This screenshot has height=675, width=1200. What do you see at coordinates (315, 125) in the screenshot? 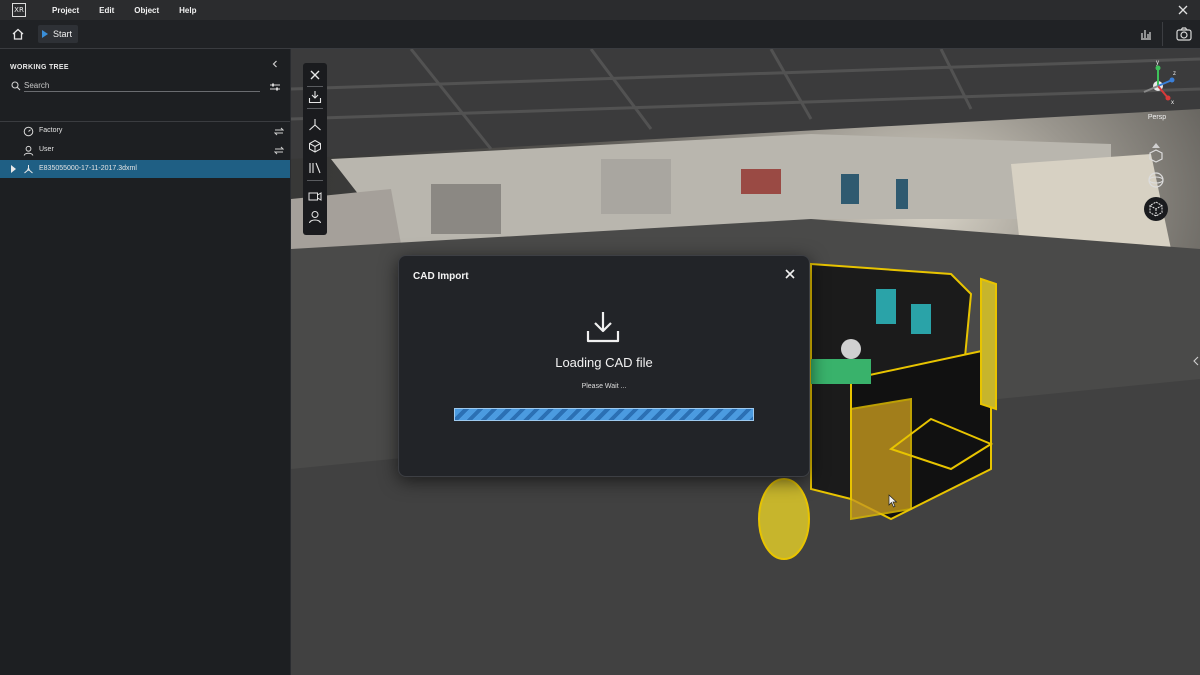
I see `axes-icon` at bounding box center [315, 125].